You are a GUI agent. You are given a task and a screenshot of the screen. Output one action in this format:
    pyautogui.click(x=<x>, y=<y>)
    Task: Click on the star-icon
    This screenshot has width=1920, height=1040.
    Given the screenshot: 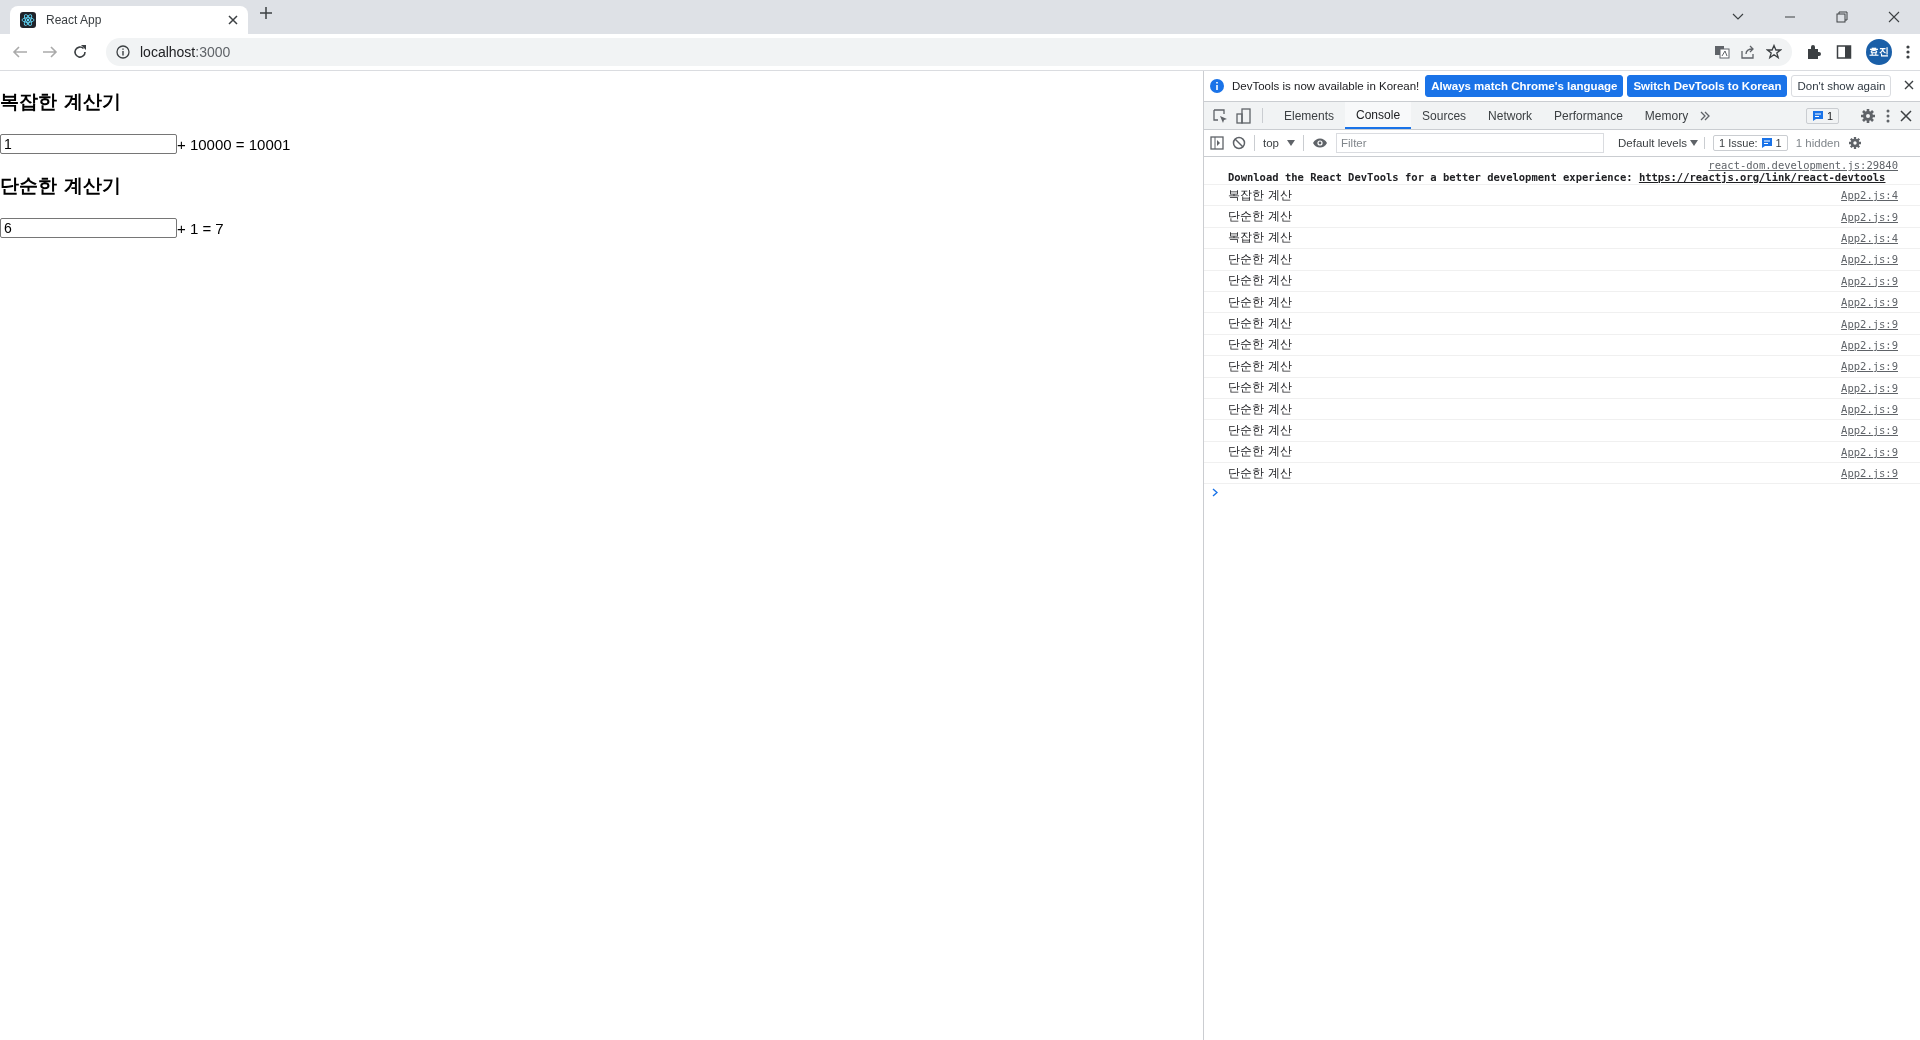 What is the action you would take?
    pyautogui.click(x=1774, y=52)
    